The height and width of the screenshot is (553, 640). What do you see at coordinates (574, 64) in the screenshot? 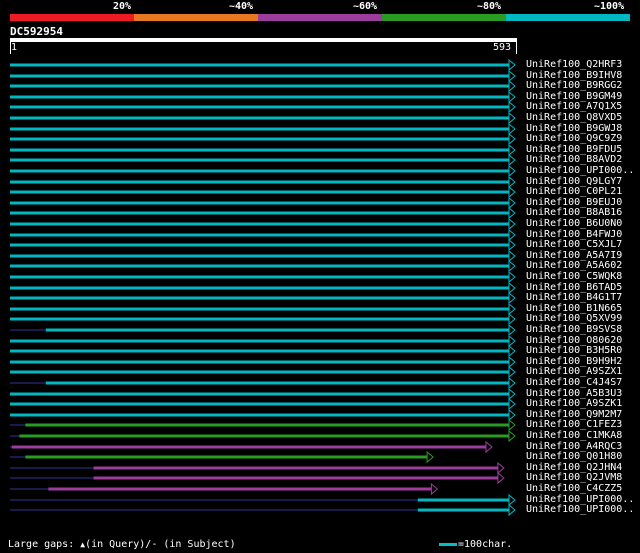
I see `hit-label: UniRef100_Q2HRF3` at bounding box center [574, 64].